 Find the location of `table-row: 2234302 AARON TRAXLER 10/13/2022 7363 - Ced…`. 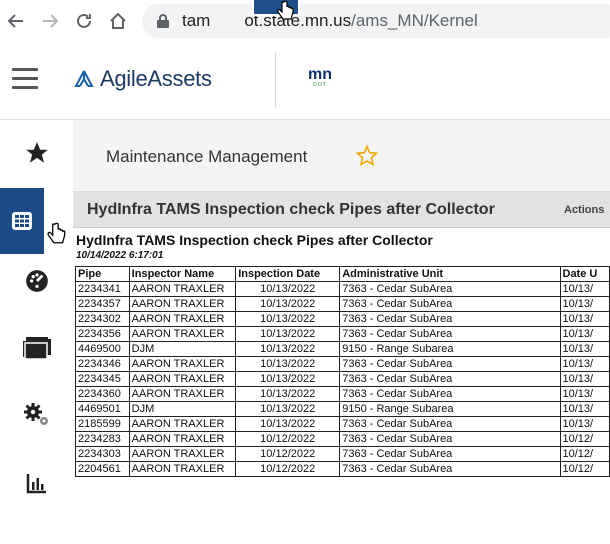

table-row: 2234302 AARON TRAXLER 10/13/2022 7363 - Ced… is located at coordinates (342, 319).